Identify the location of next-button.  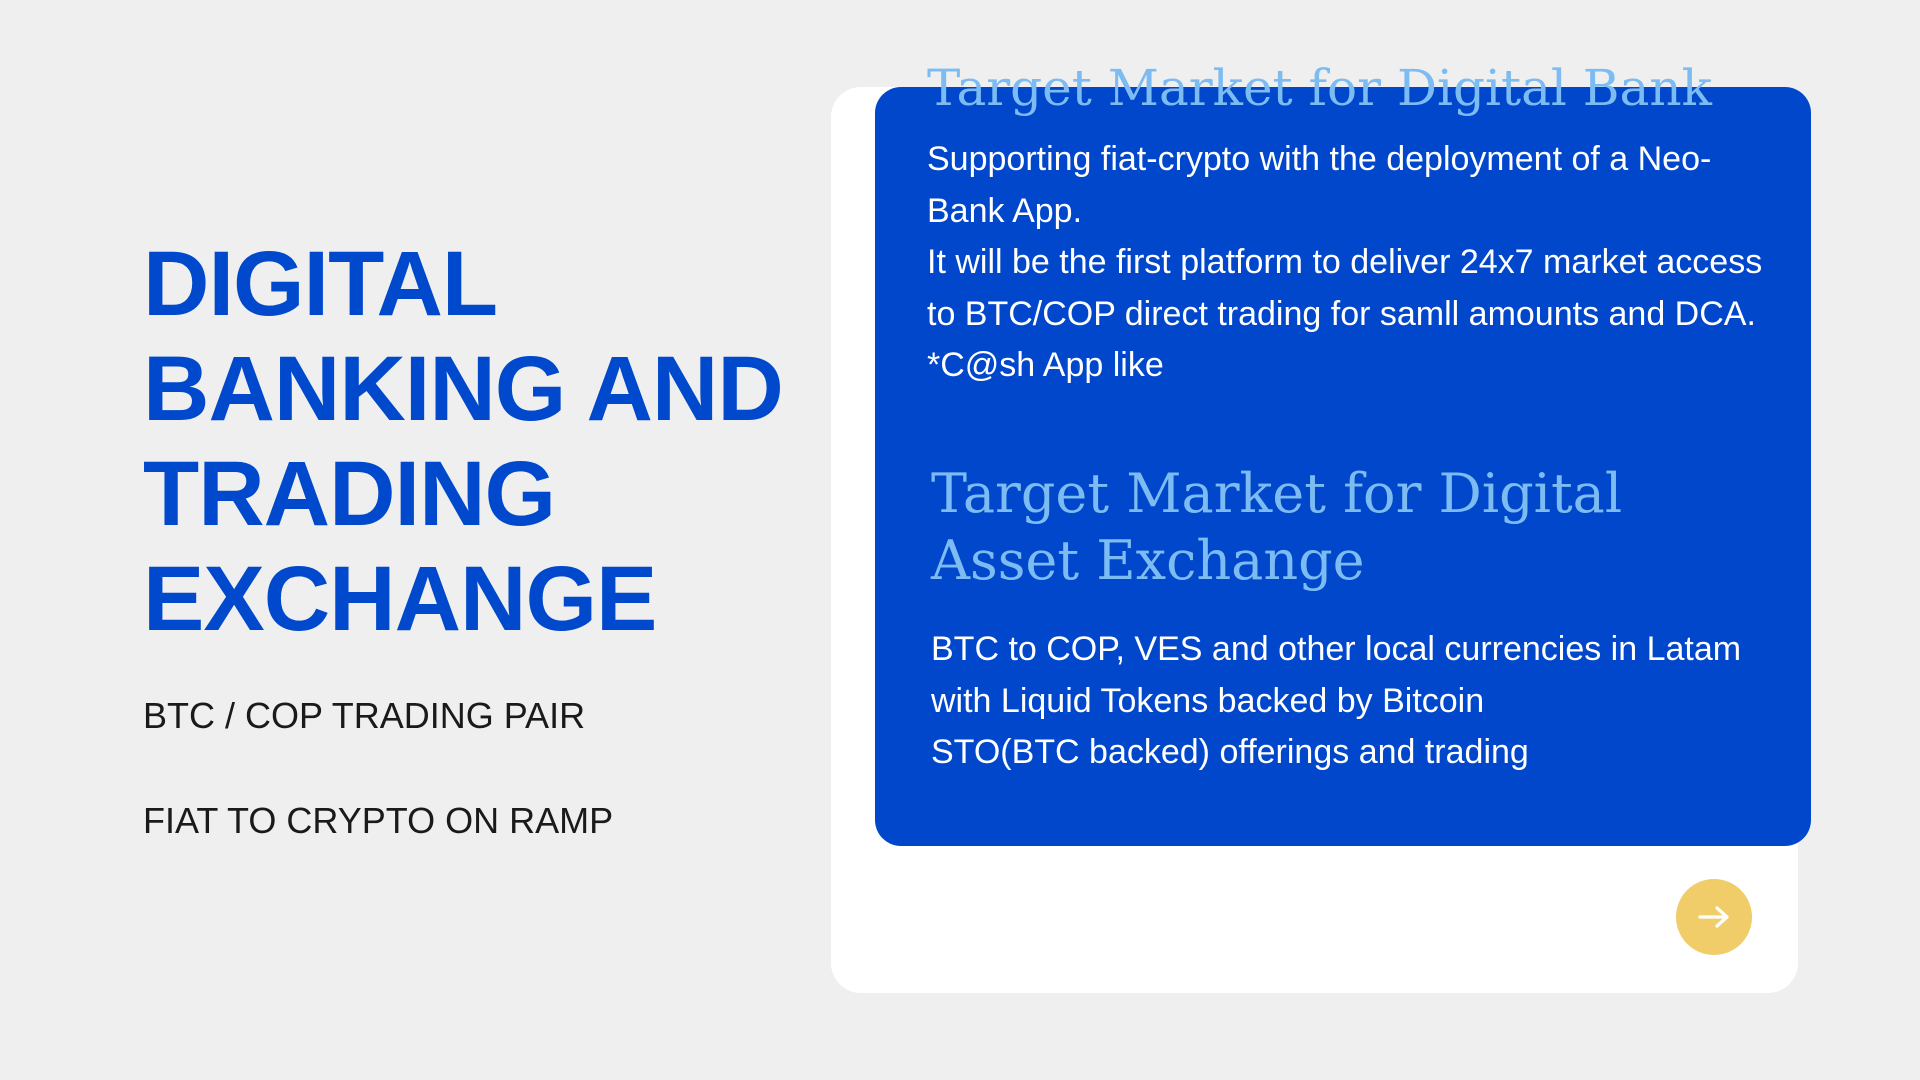
(1714, 917).